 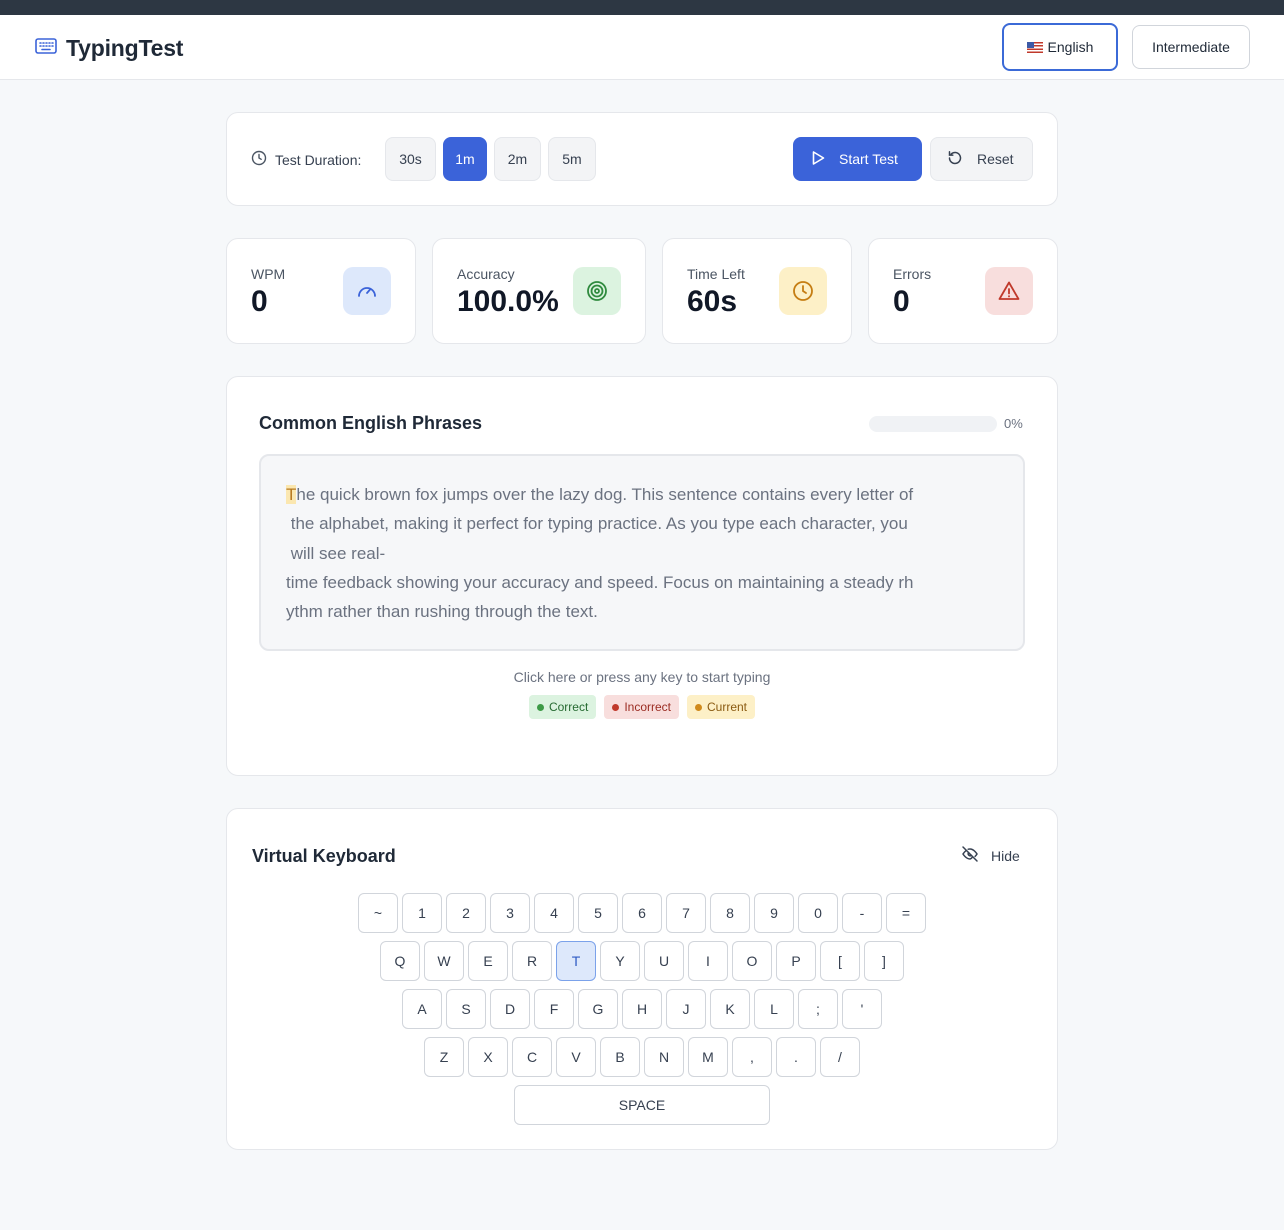 I want to click on space-key: SPACE, so click(x=642, y=1105).